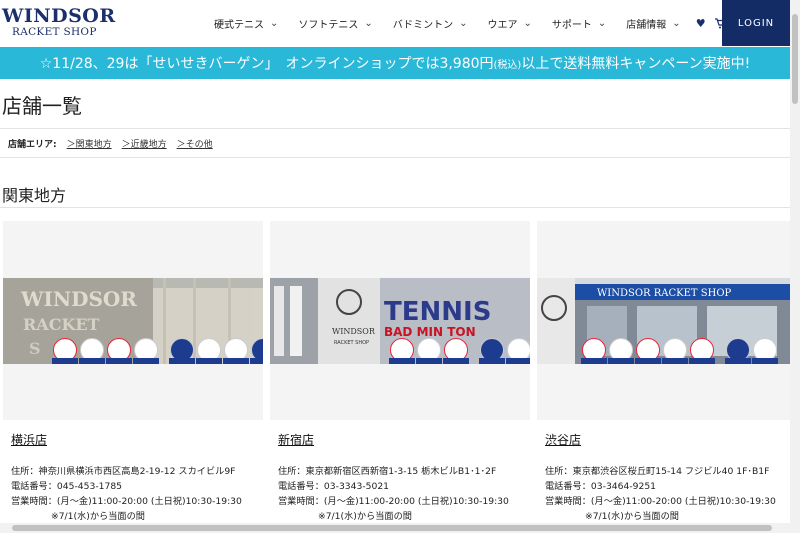 The height and width of the screenshot is (533, 800). I want to click on nav-item-hard-tennis: 硬式テニス ⌄, so click(251, 23).